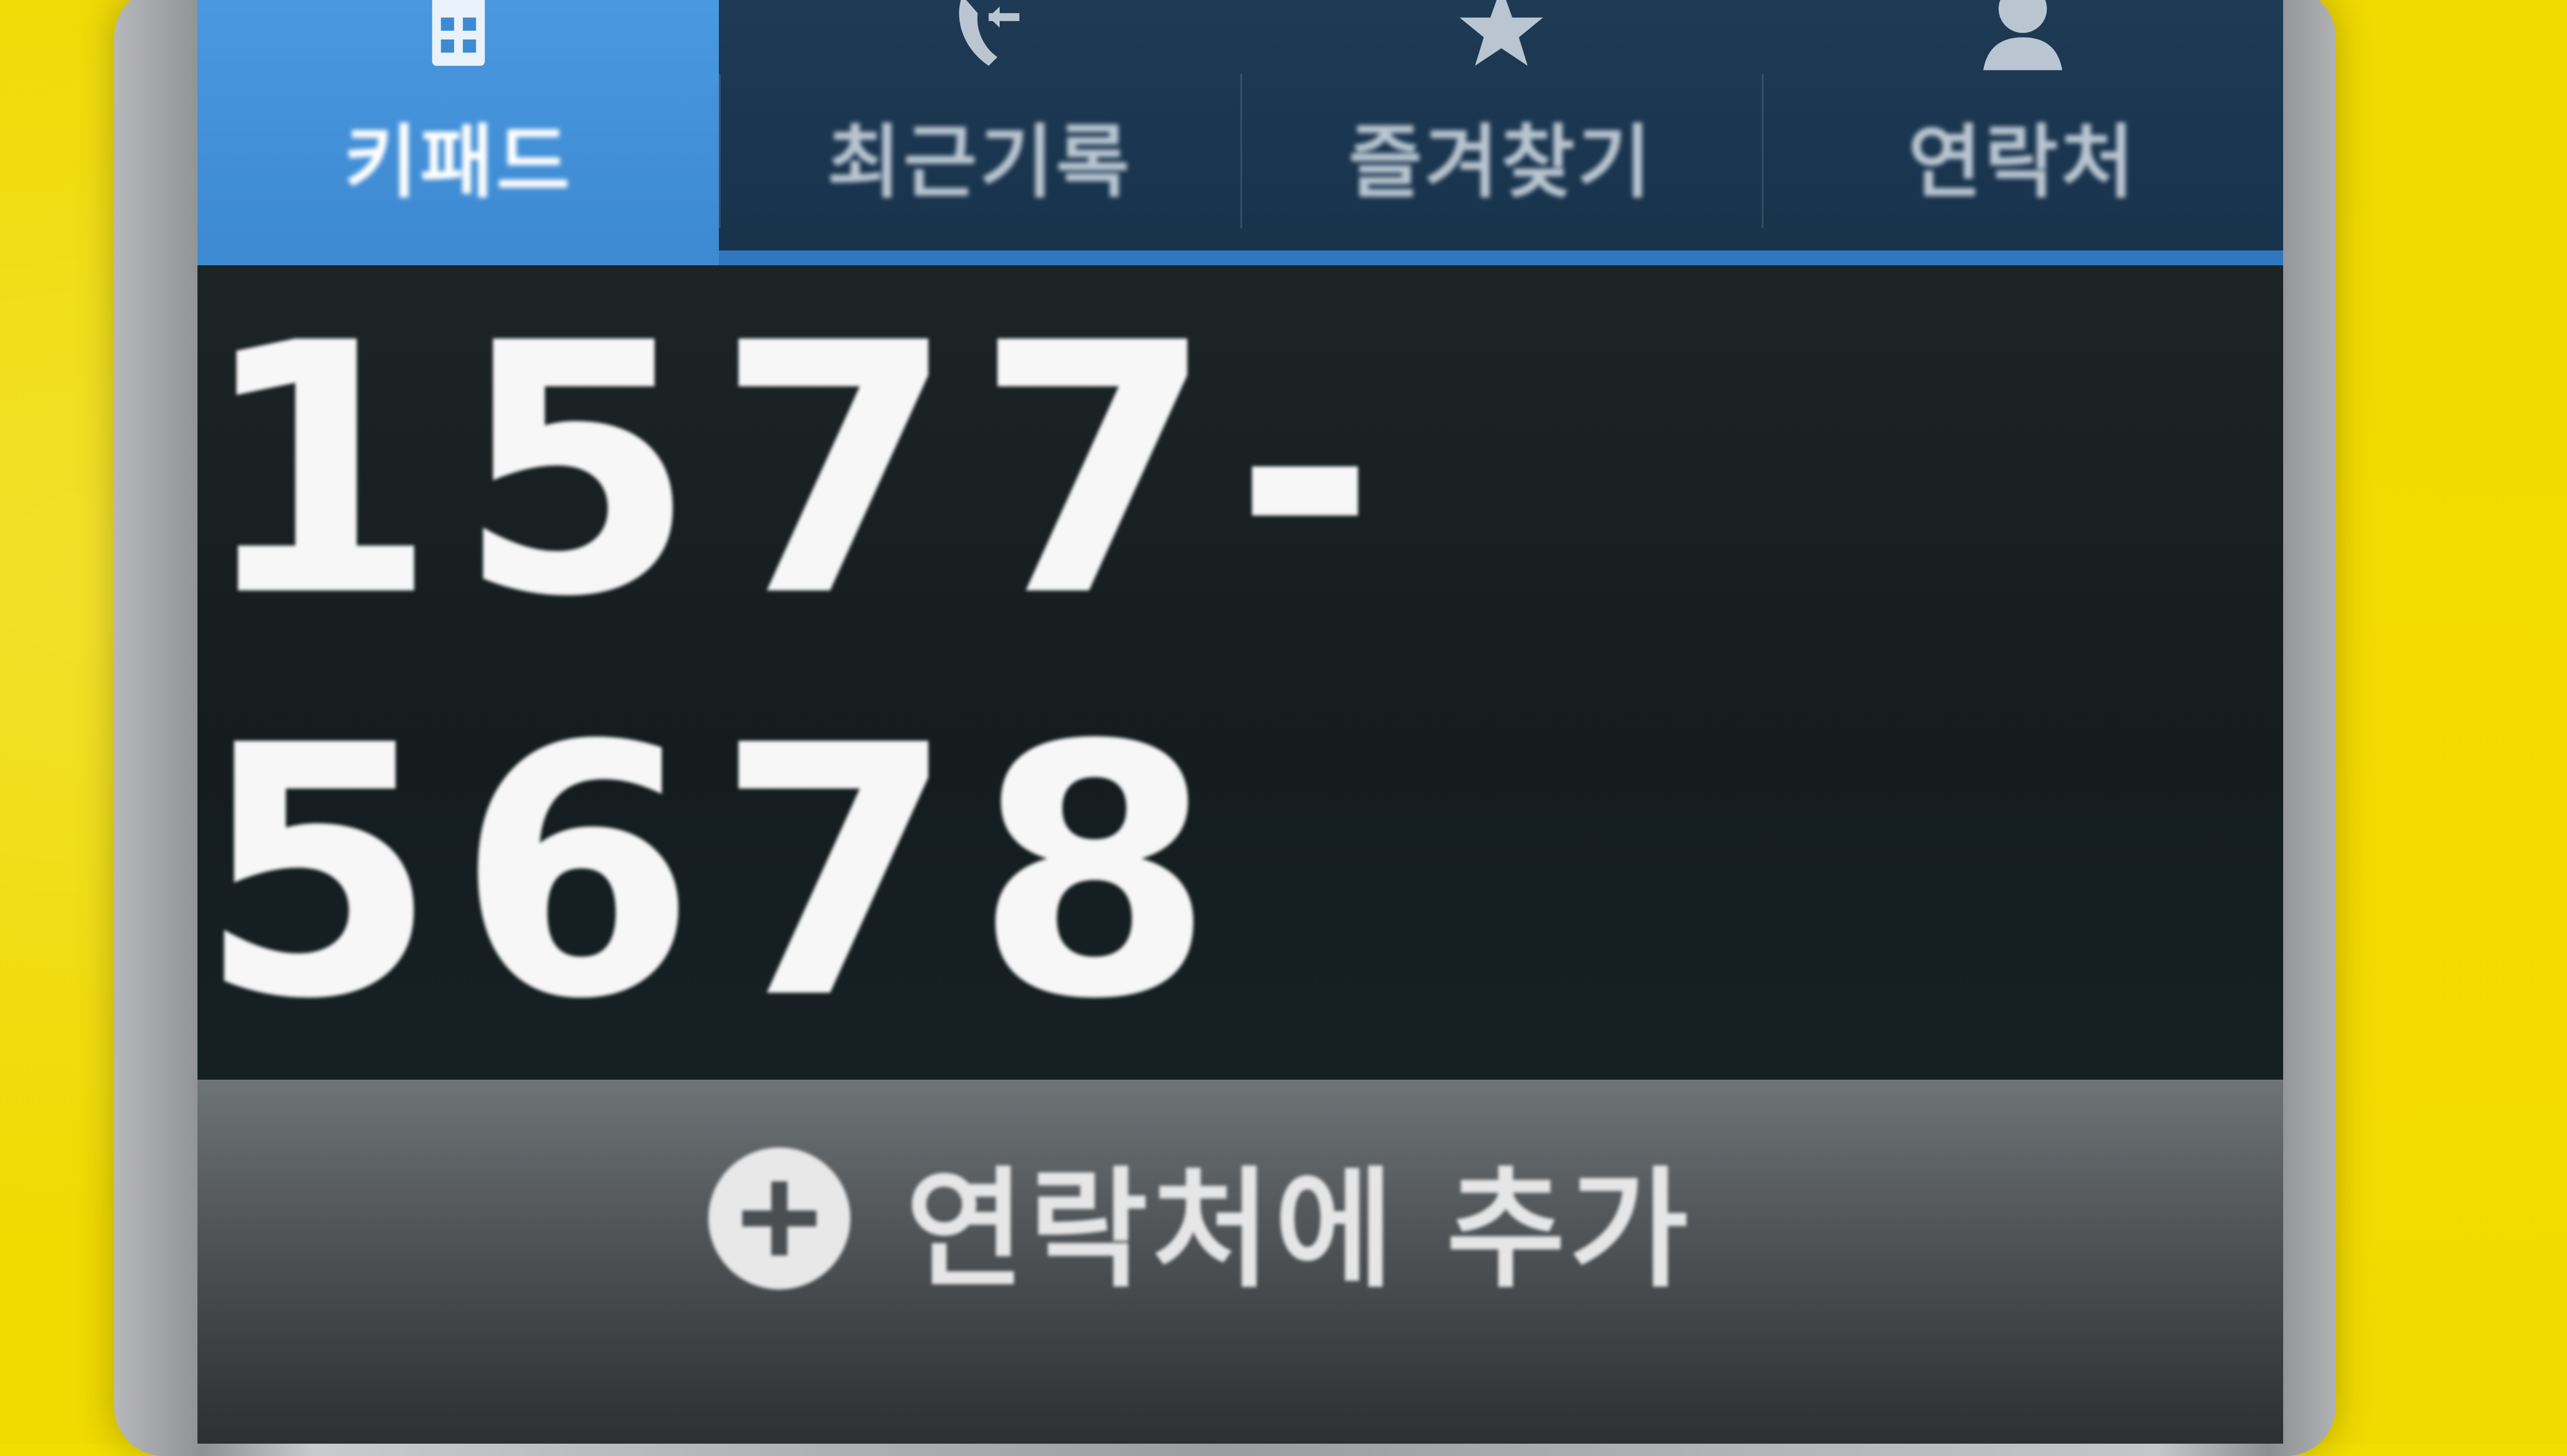 This screenshot has width=2567, height=1456. Describe the element at coordinates (1299, 1230) in the screenshot. I see `add-to-contacts-label: 연락처에 추가` at that location.